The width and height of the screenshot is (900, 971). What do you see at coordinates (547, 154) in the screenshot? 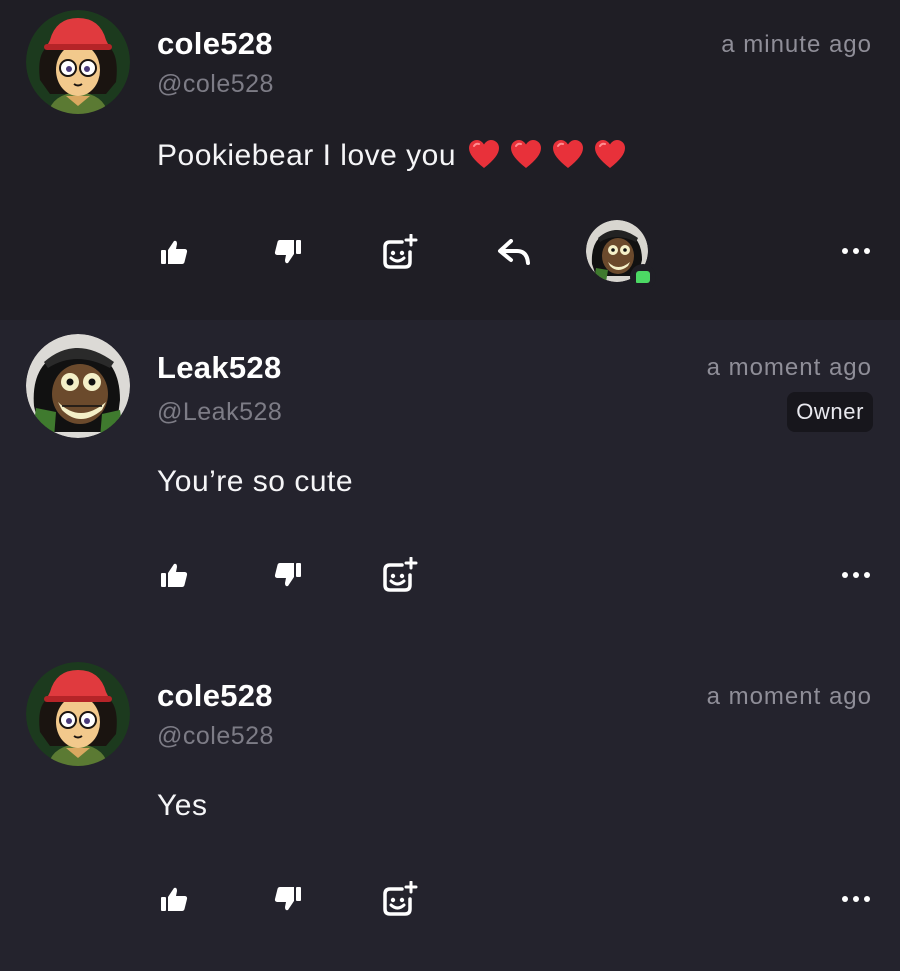
I see `heart-emojis` at bounding box center [547, 154].